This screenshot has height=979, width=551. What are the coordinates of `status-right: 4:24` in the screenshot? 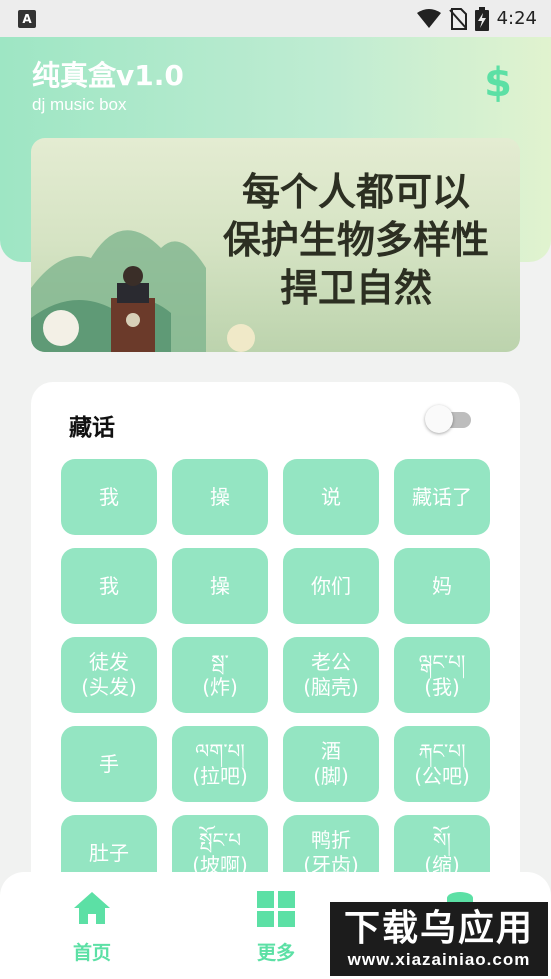 It's located at (476, 18).